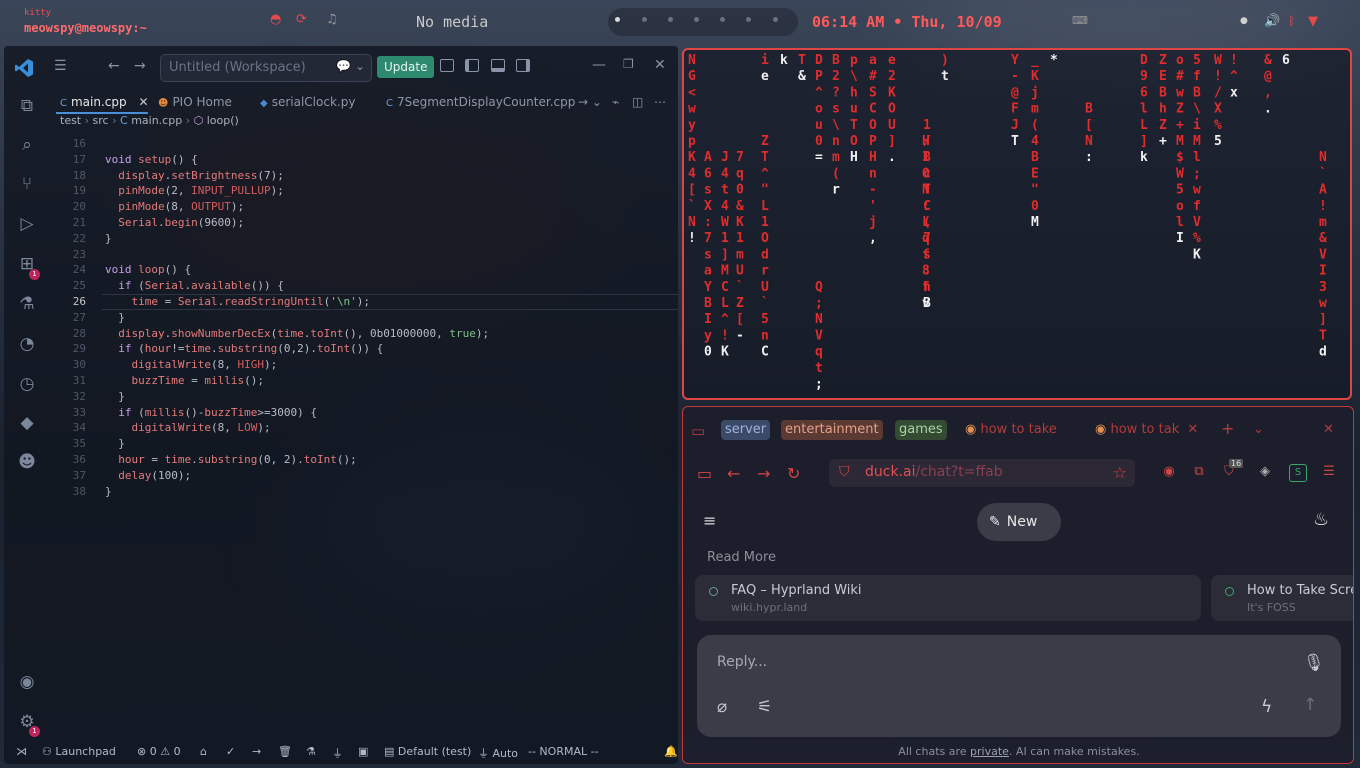 This screenshot has height=768, width=1360. Describe the element at coordinates (1298, 473) in the screenshot. I see `stylus-extension-icon: S` at that location.